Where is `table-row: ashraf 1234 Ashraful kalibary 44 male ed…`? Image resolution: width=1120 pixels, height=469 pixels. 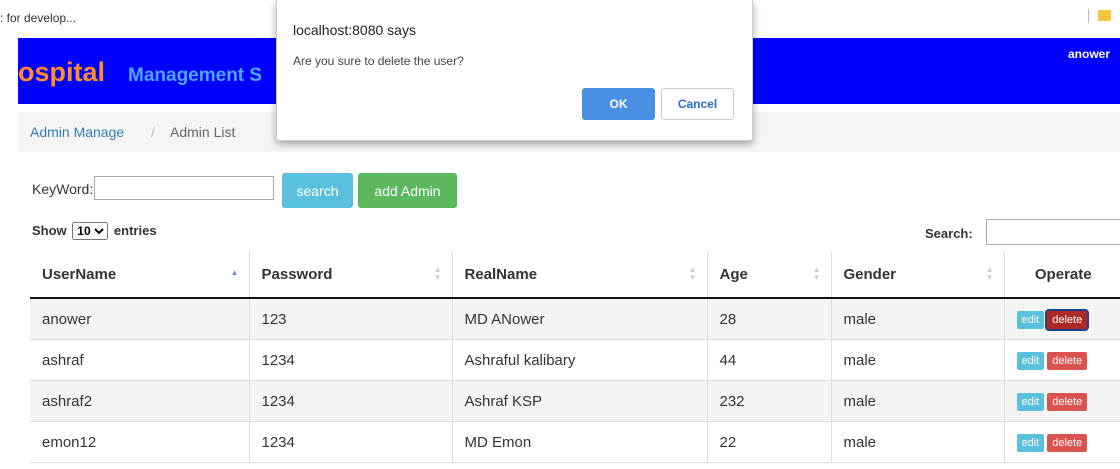 table-row: ashraf 1234 Ashraful kalibary 44 male ed… is located at coordinates (575, 360).